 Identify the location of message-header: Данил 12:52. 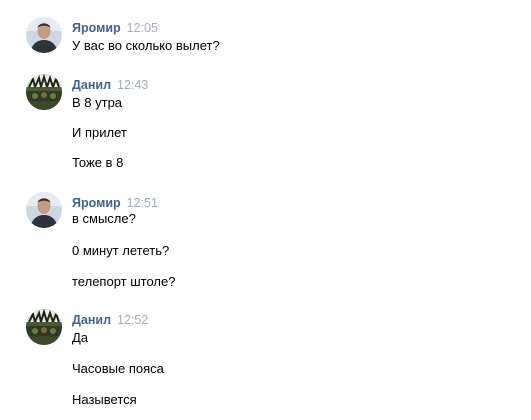
(110, 319).